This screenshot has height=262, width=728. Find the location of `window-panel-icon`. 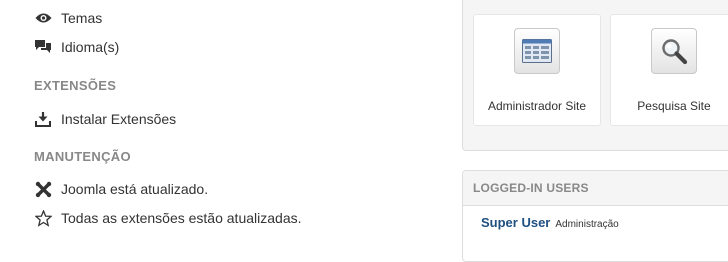

window-panel-icon is located at coordinates (537, 51).